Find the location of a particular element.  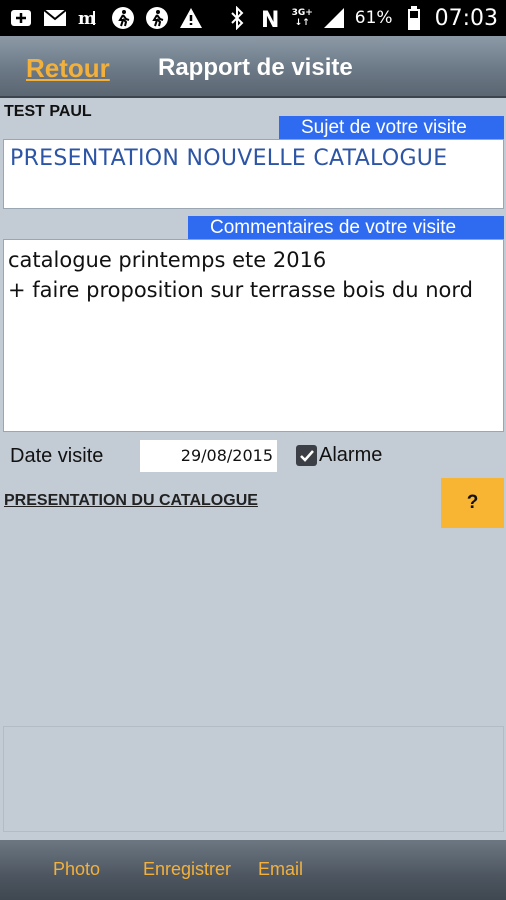

warning-icon is located at coordinates (191, 18).